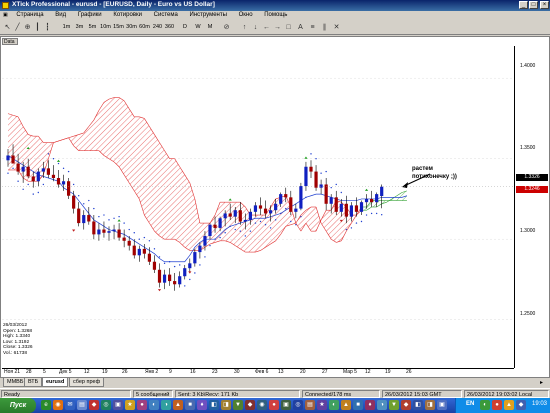 Image resolution: width=550 pixels, height=413 pixels. Describe the element at coordinates (277, 27) in the screenshot. I see `arrow-right-icon: →` at that location.